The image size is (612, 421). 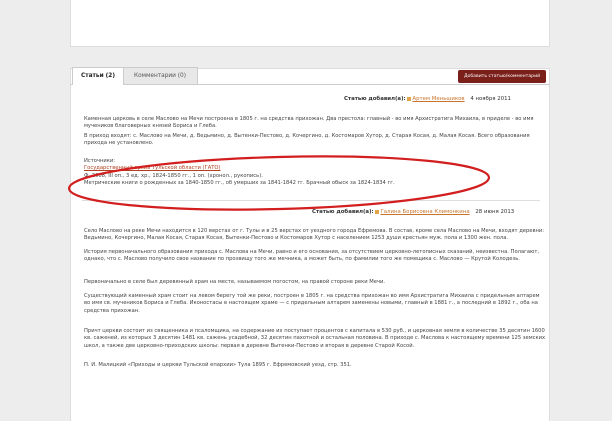 I want to click on author-link: Артем Меньшиков, so click(x=438, y=99).